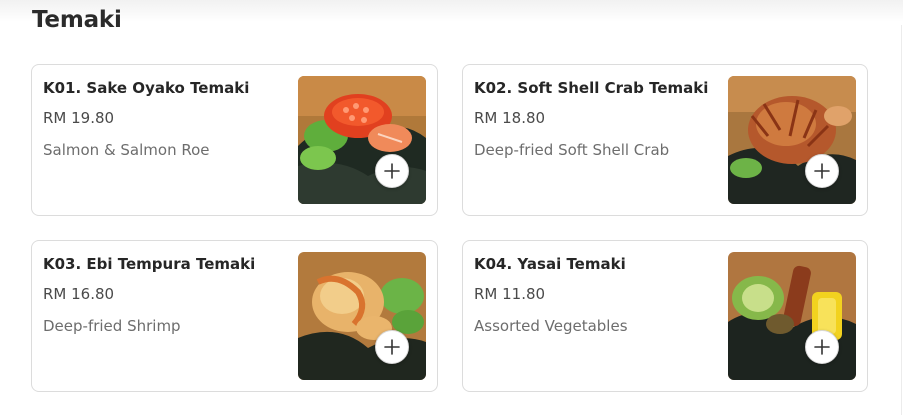 This screenshot has height=415, width=903. I want to click on salmon-roe-temaki-photo, so click(362, 140).